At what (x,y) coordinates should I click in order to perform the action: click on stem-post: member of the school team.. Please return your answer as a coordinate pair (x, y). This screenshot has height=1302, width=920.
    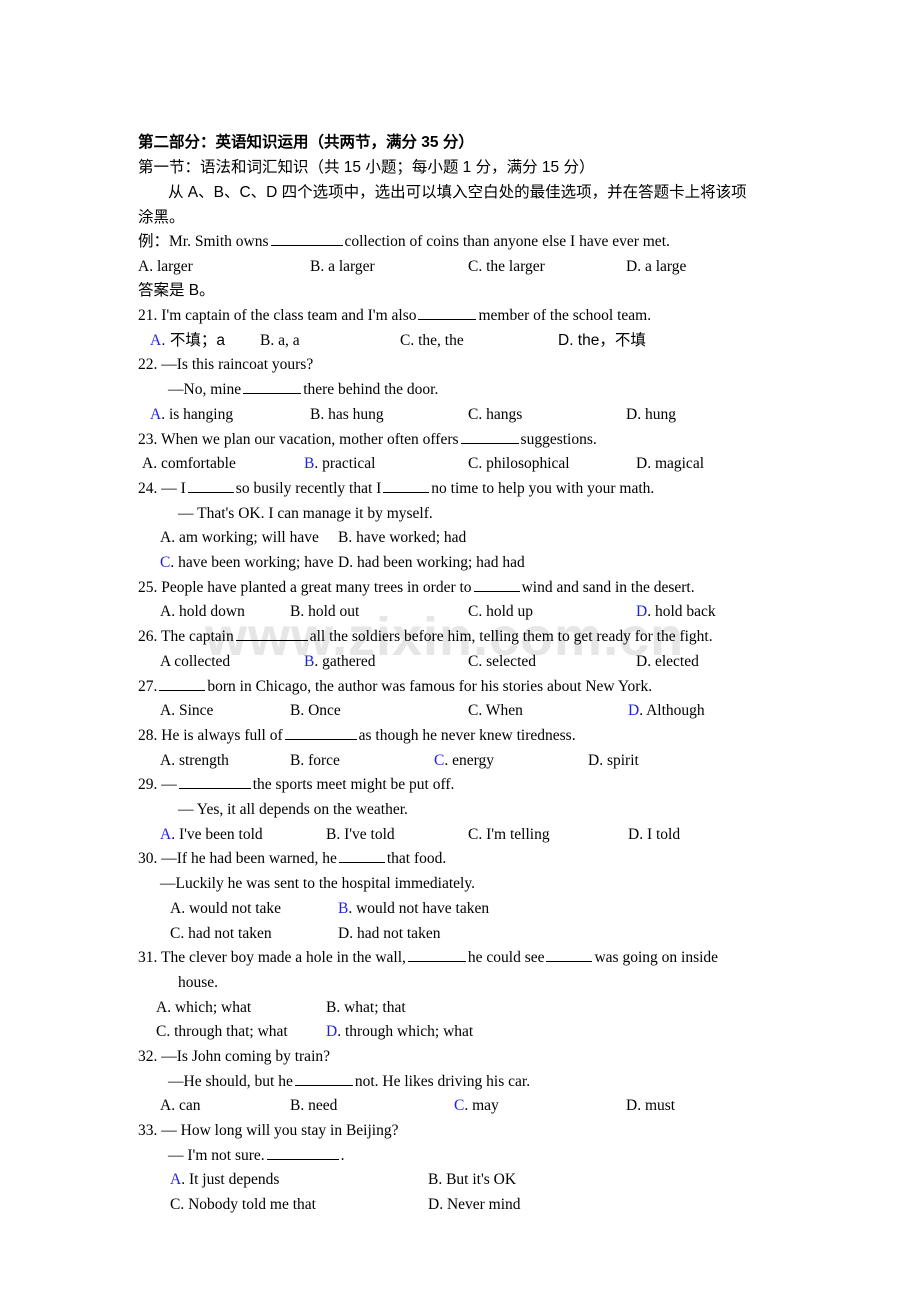
    Looking at the image, I should click on (565, 316).